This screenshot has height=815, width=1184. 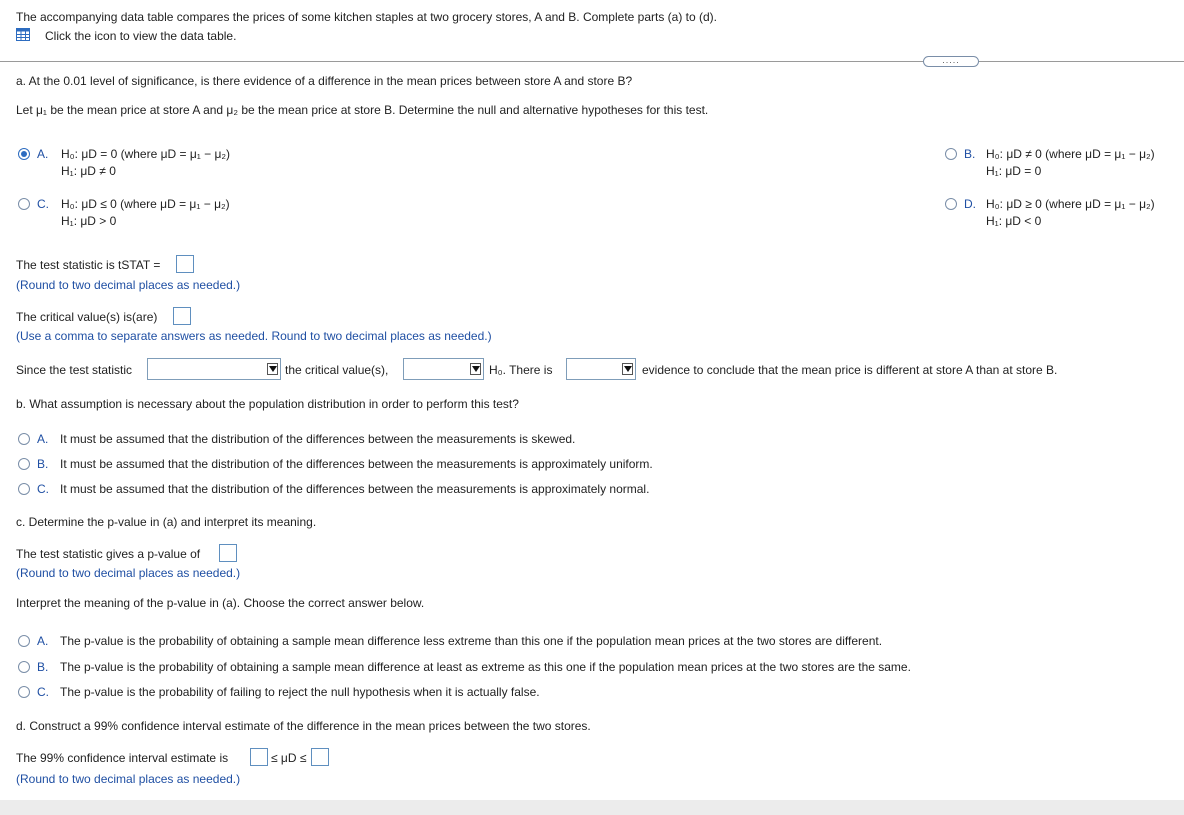 I want to click on part-a-option-b-h1: H₁: μD = 0, so click(x=1014, y=171).